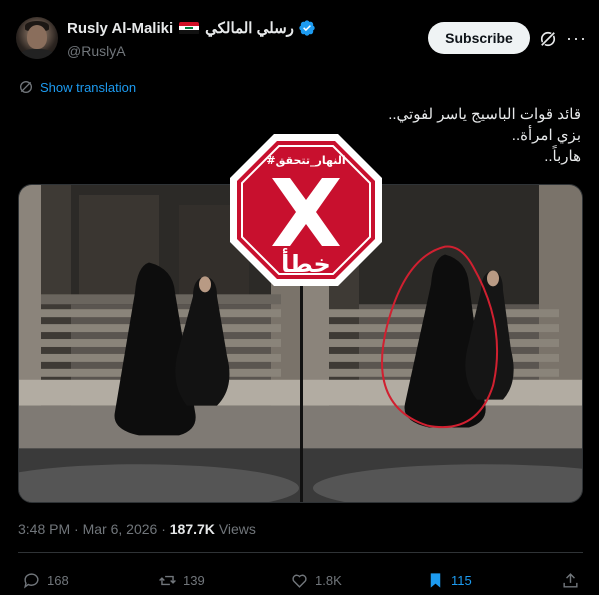 This screenshot has width=599, height=595. What do you see at coordinates (181, 580) in the screenshot?
I see `repost-button: 139` at bounding box center [181, 580].